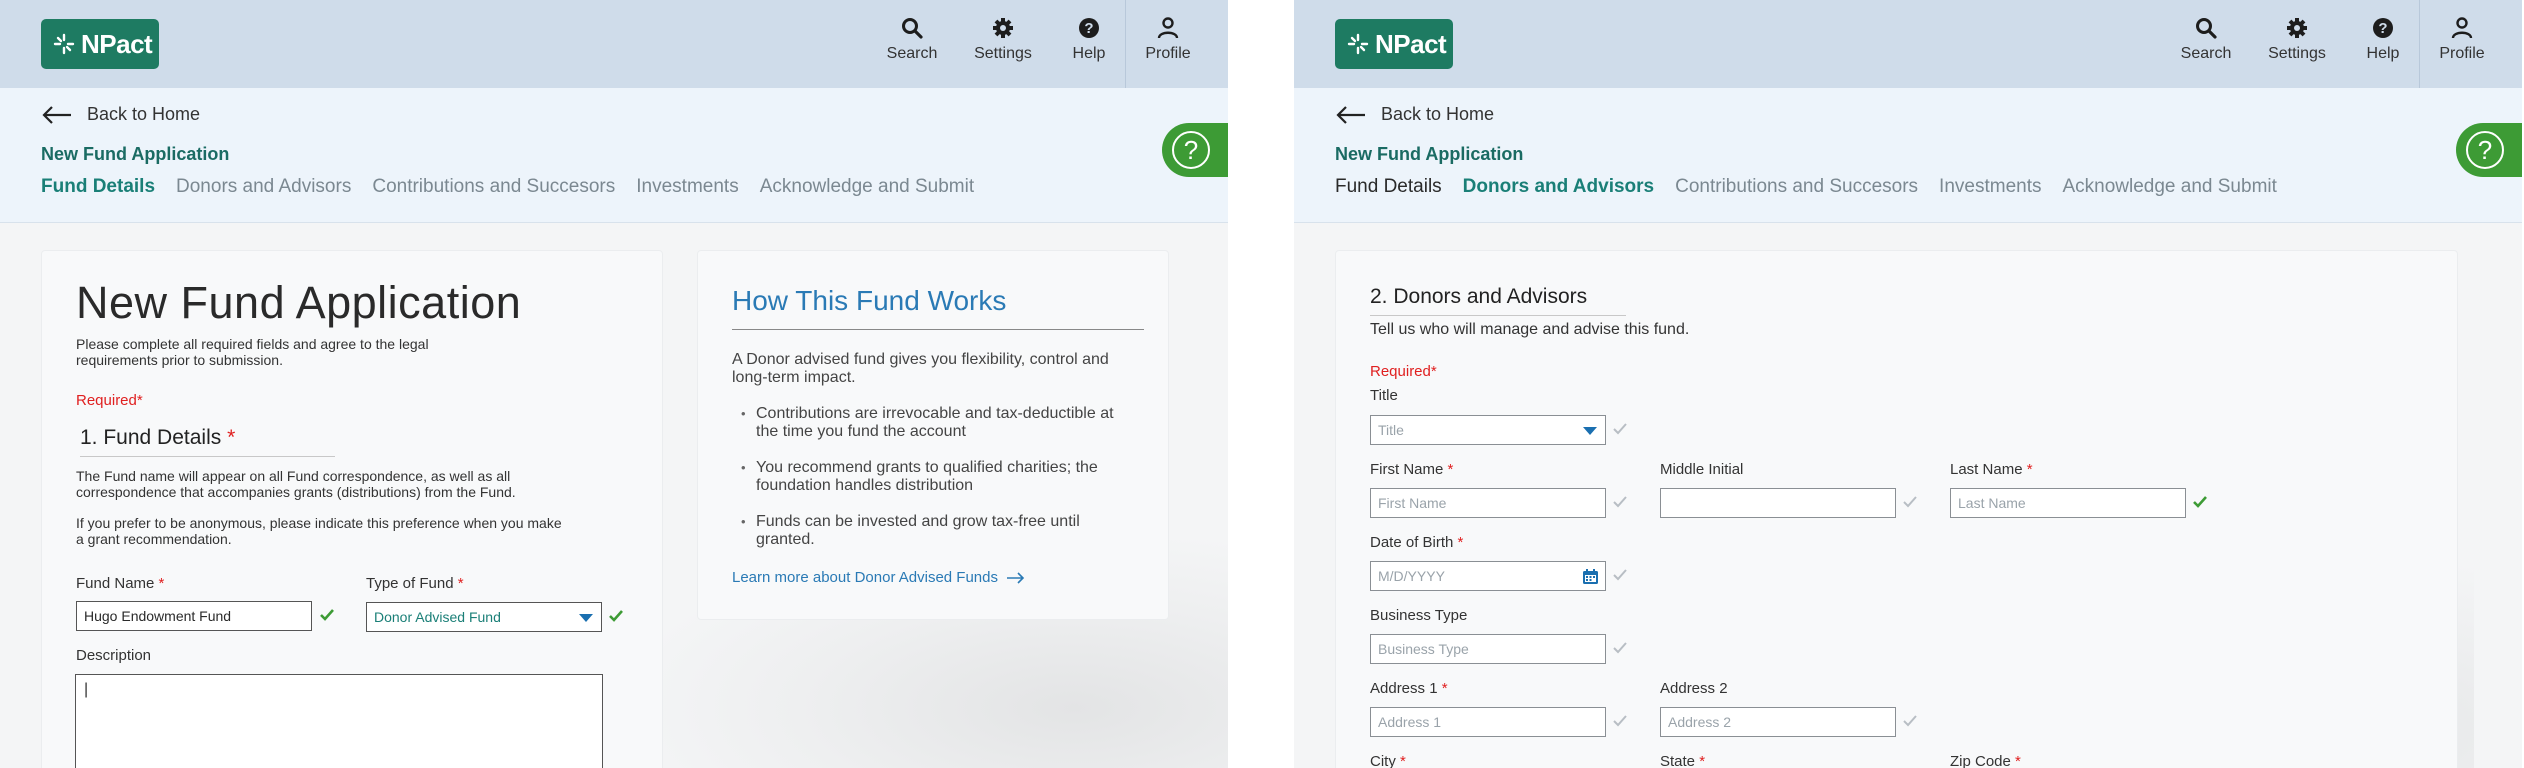  Describe the element at coordinates (1125, 44) in the screenshot. I see `nav-divider` at that location.